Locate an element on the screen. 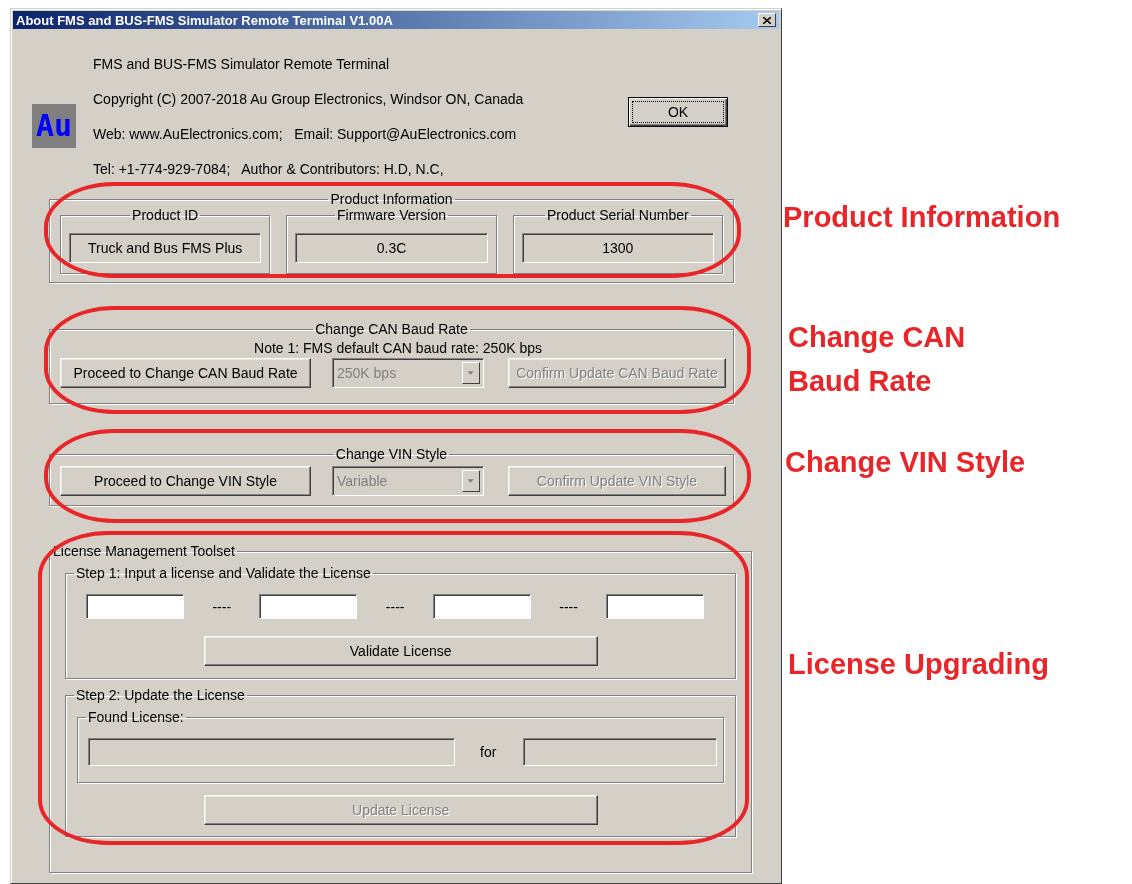 This screenshot has width=1132, height=884. group-title: License Management Toolset is located at coordinates (144, 551).